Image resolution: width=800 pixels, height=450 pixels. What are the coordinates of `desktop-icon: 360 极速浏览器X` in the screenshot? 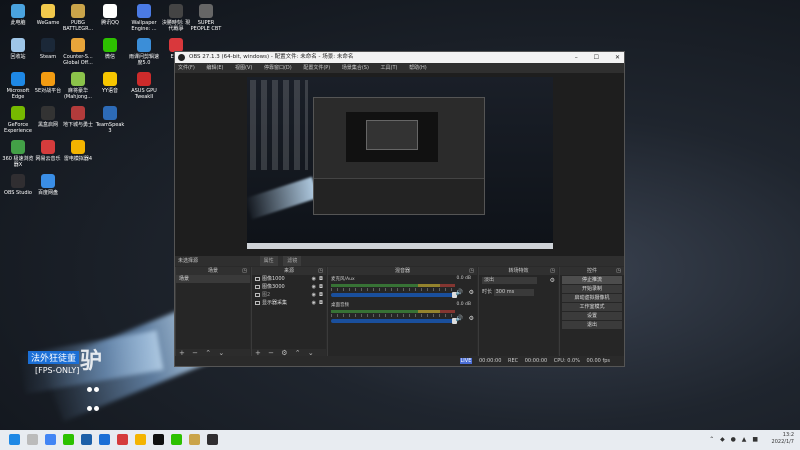 It's located at (18, 154).